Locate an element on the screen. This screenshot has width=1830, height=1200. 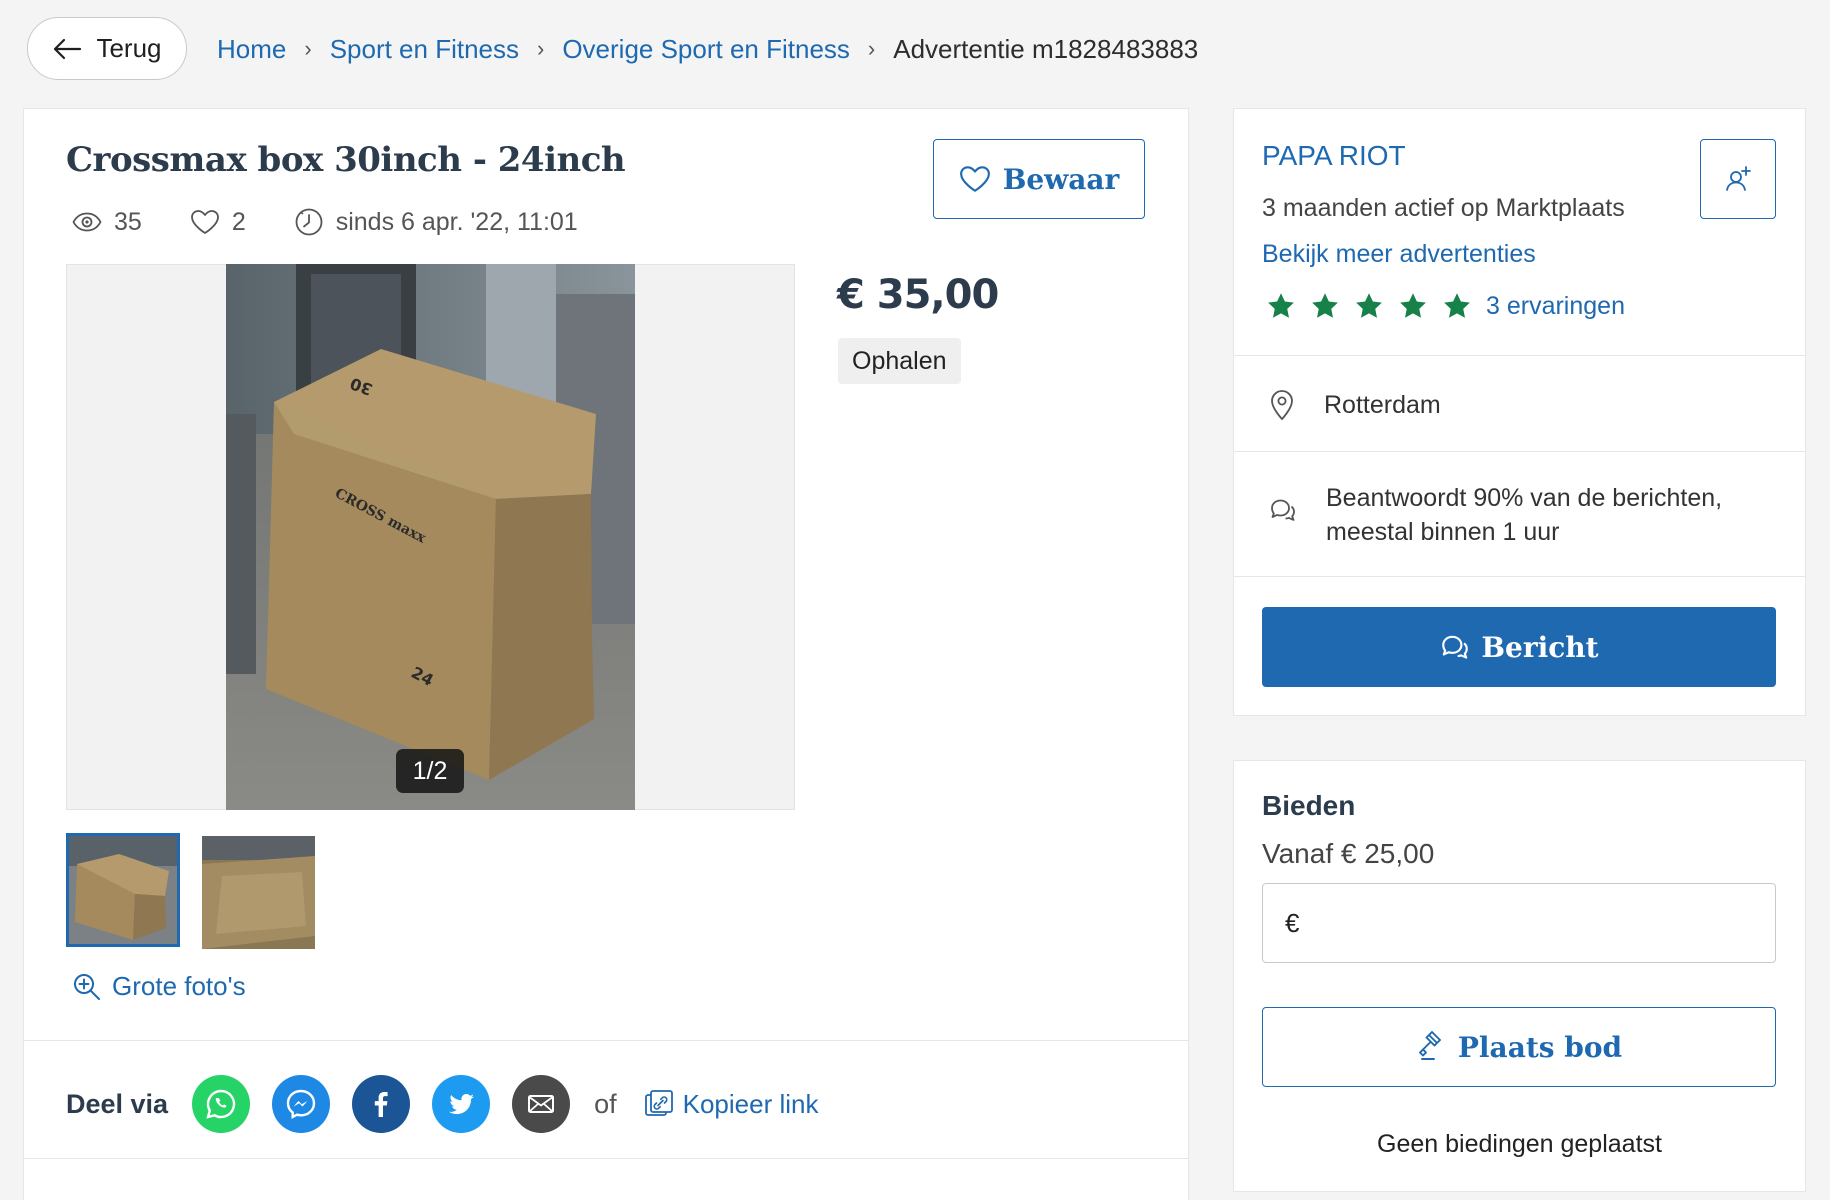
place-bid-label: Plaats bod is located at coordinates (1540, 1047).